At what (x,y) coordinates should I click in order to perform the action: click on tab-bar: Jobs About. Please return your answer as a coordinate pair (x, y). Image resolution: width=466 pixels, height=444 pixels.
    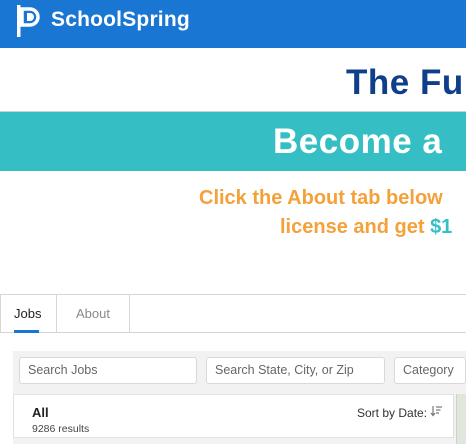
    Looking at the image, I should click on (233, 313).